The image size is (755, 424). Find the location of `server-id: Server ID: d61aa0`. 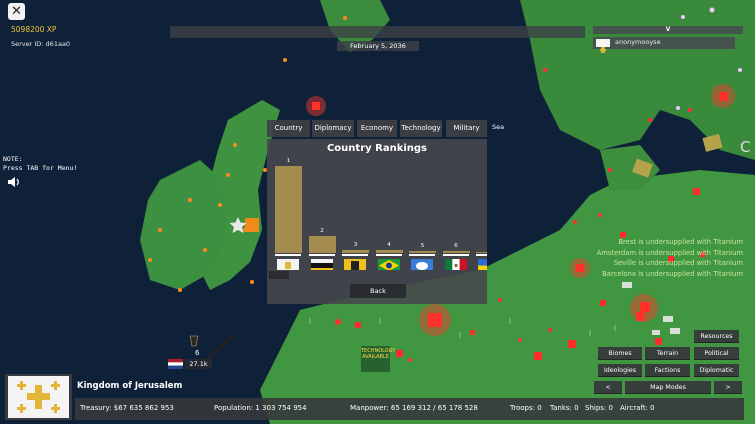

server-id: Server ID: d61aa0 is located at coordinates (41, 44).